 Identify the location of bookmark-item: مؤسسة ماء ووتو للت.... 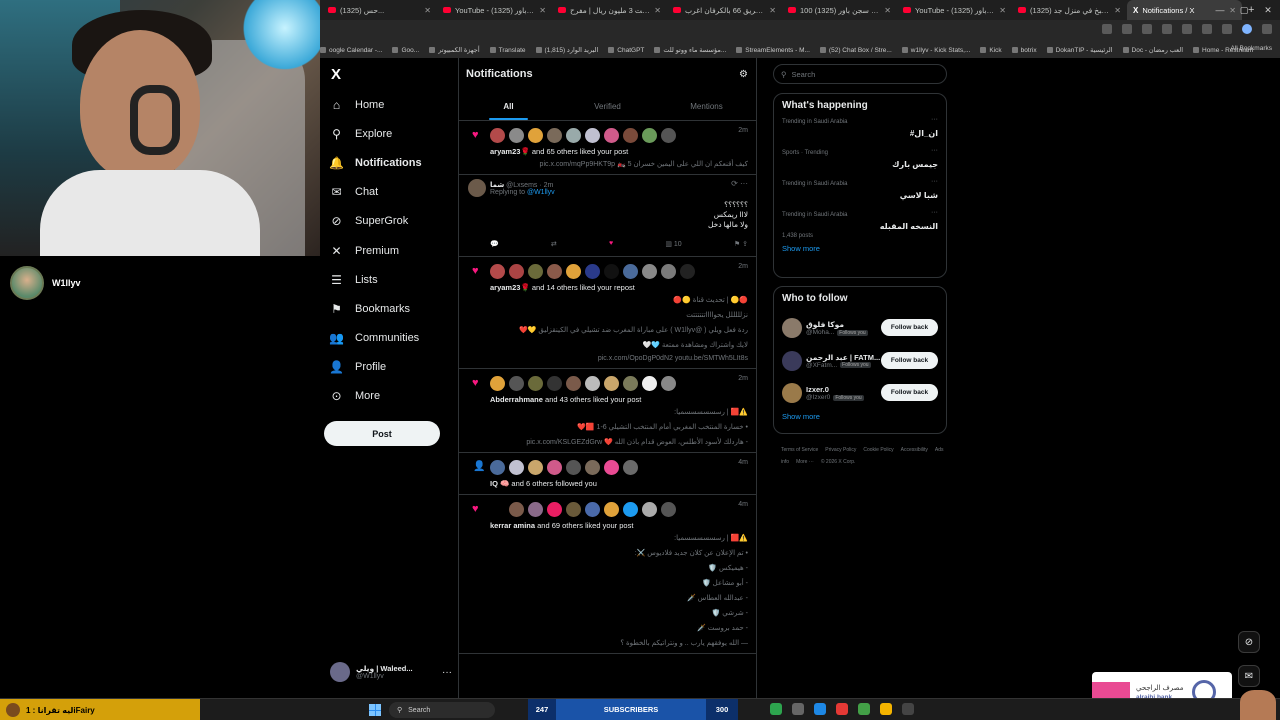
(690, 50).